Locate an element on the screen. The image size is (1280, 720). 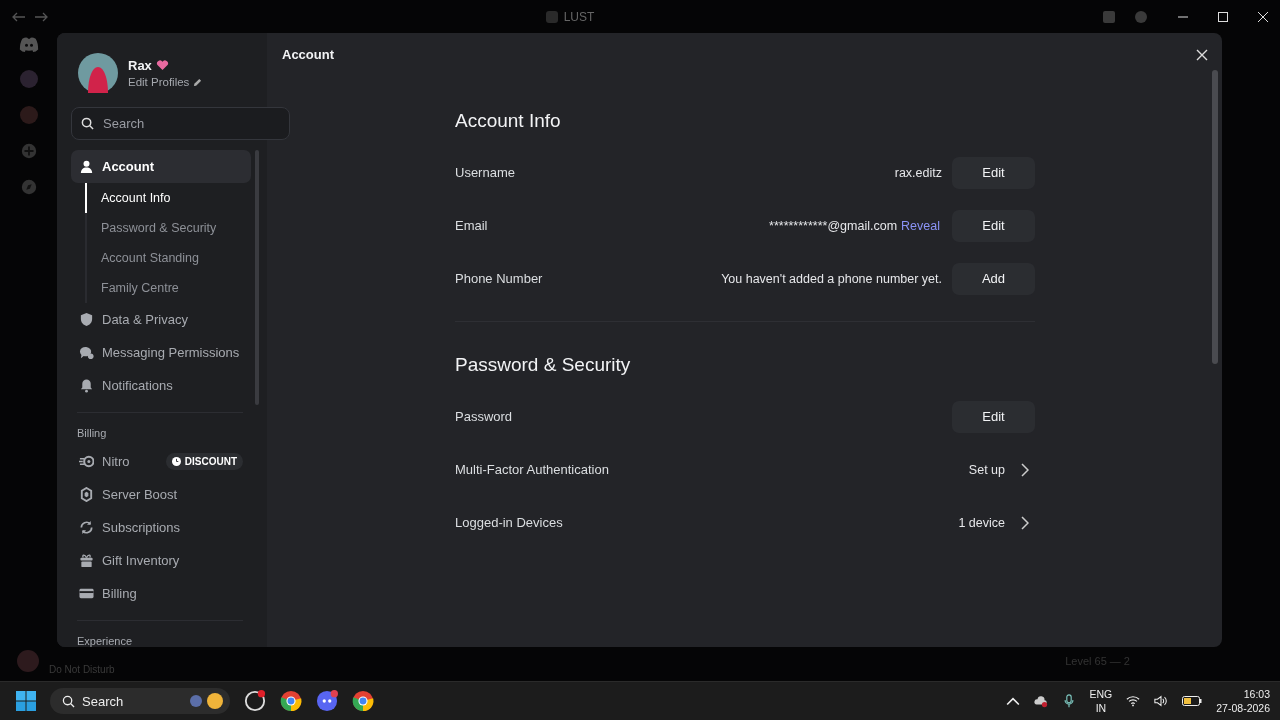
setting-value: Set up is located at coordinates (986, 469).